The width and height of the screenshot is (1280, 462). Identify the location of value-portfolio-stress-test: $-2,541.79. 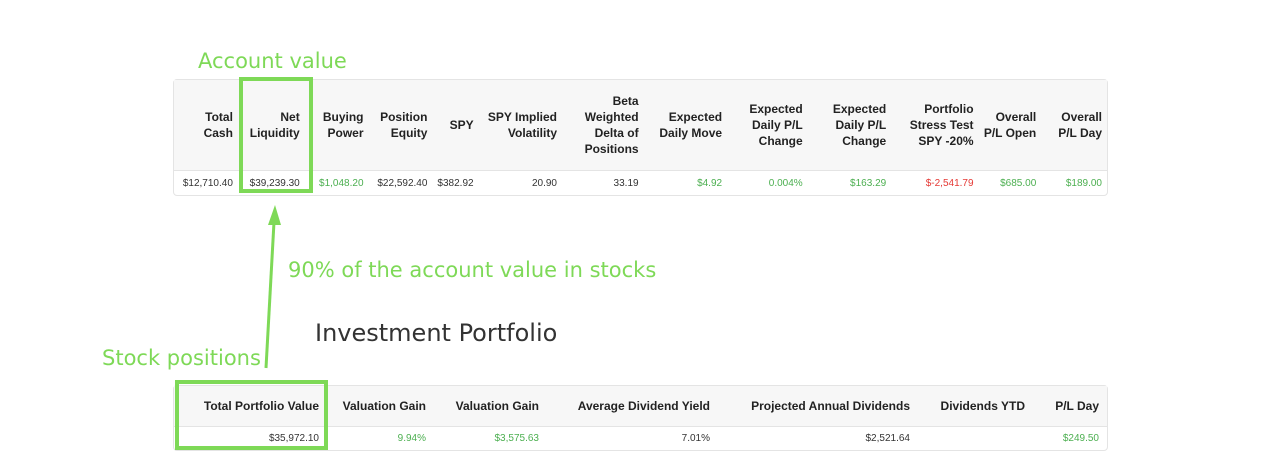
(949, 183).